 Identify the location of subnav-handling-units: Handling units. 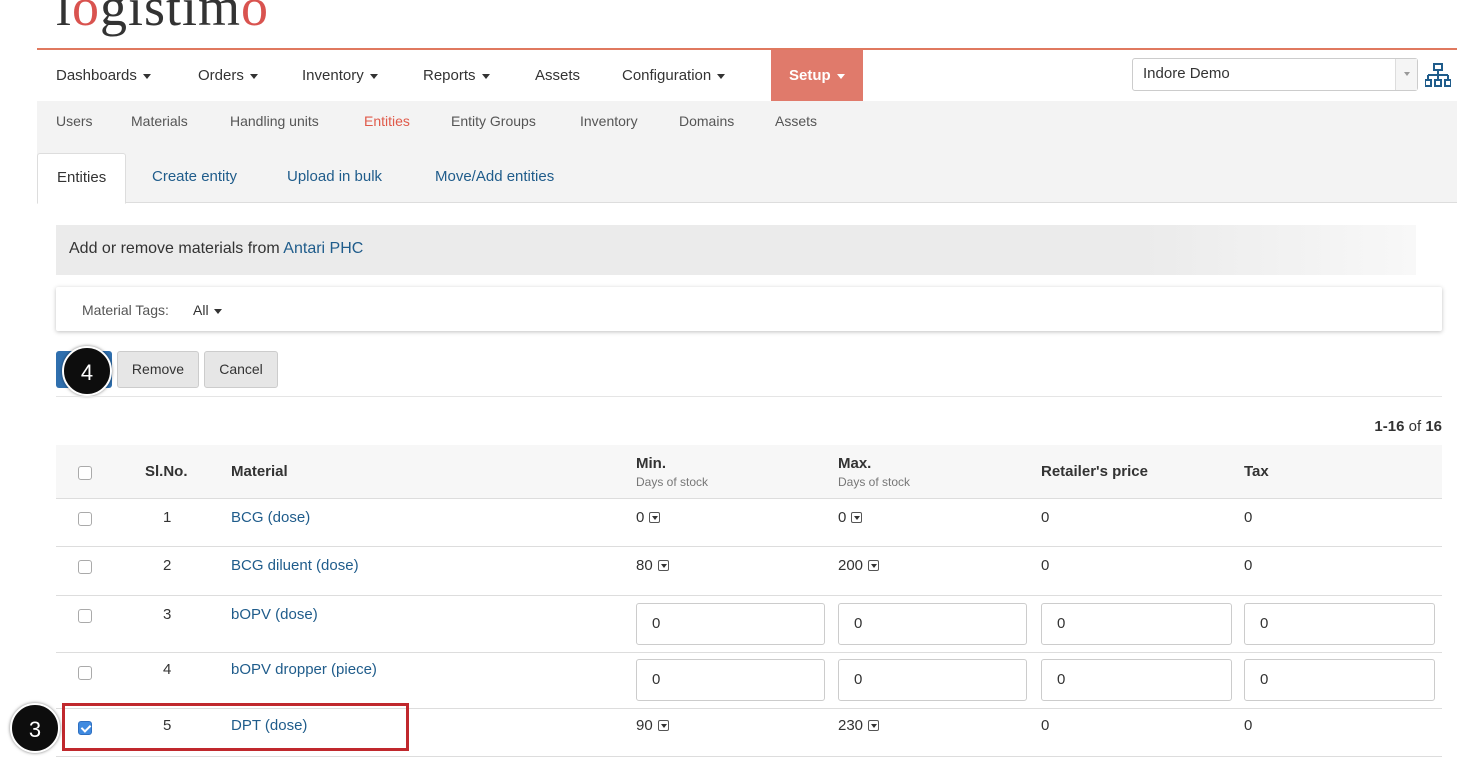
(274, 121).